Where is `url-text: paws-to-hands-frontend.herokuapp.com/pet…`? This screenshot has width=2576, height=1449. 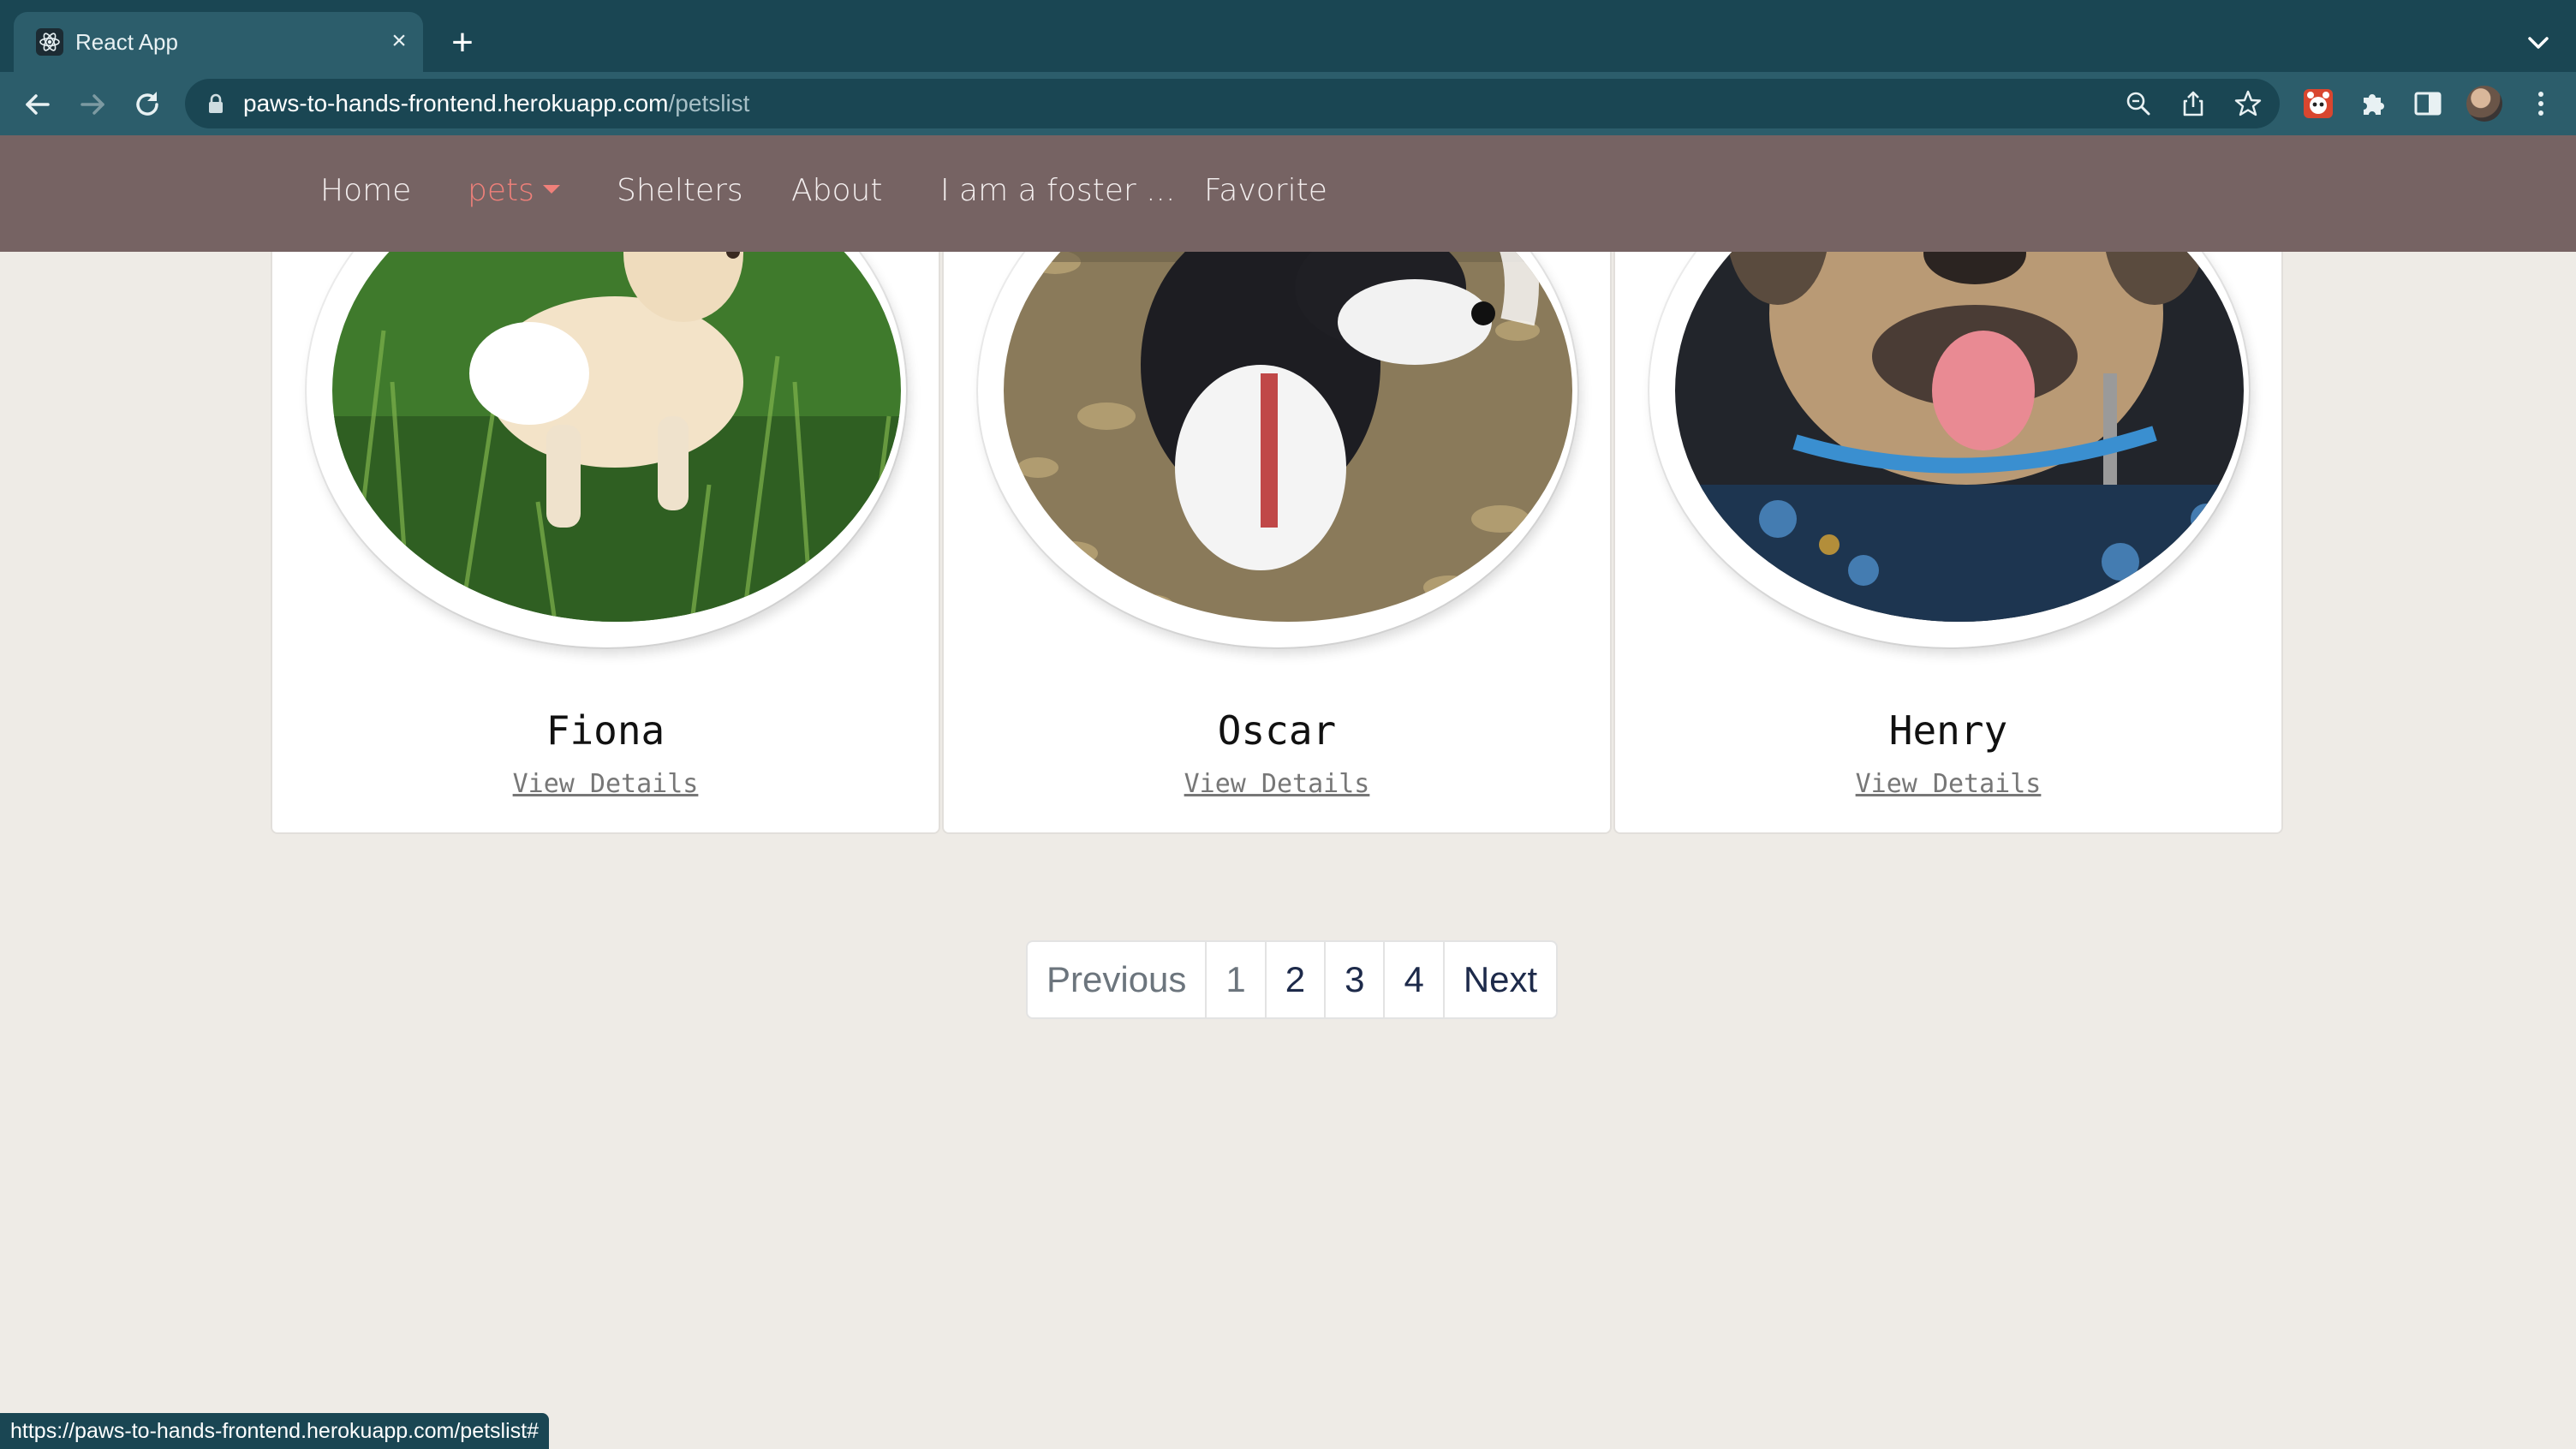
url-text: paws-to-hands-frontend.herokuapp.com/pet… is located at coordinates (496, 104).